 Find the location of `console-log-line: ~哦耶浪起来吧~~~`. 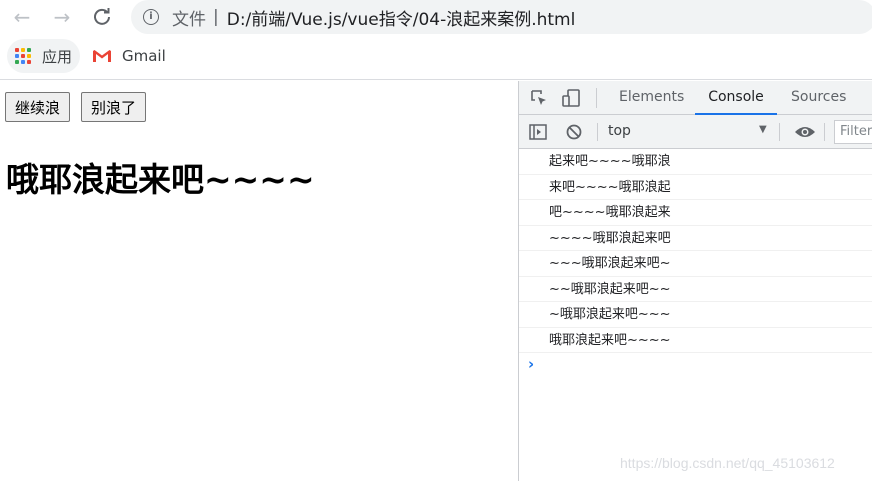

console-log-line: ~哦耶浪起来吧~~~ is located at coordinates (695, 315).